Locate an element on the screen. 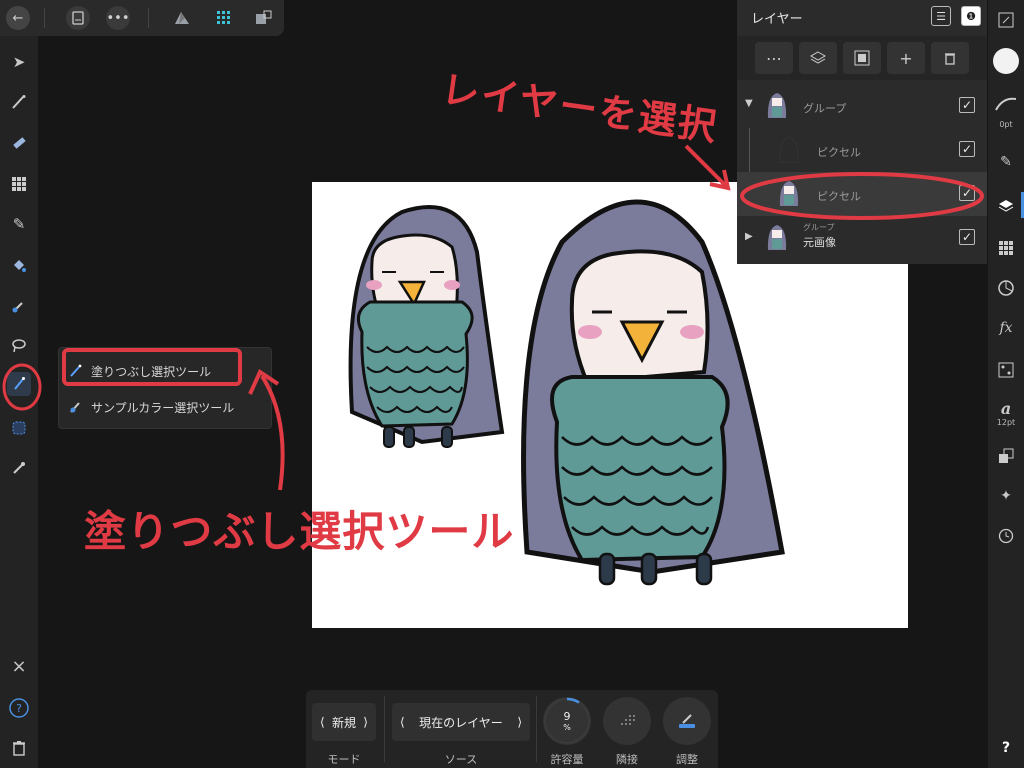 This screenshot has width=1024, height=768. lasso-icon is located at coordinates (19, 346).